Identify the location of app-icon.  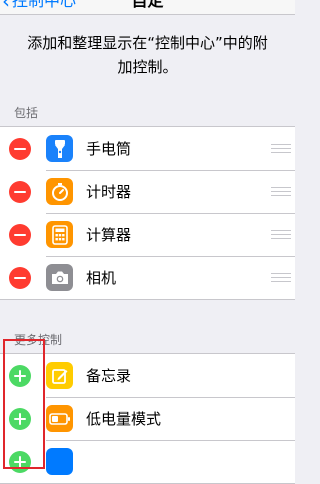
(59, 461).